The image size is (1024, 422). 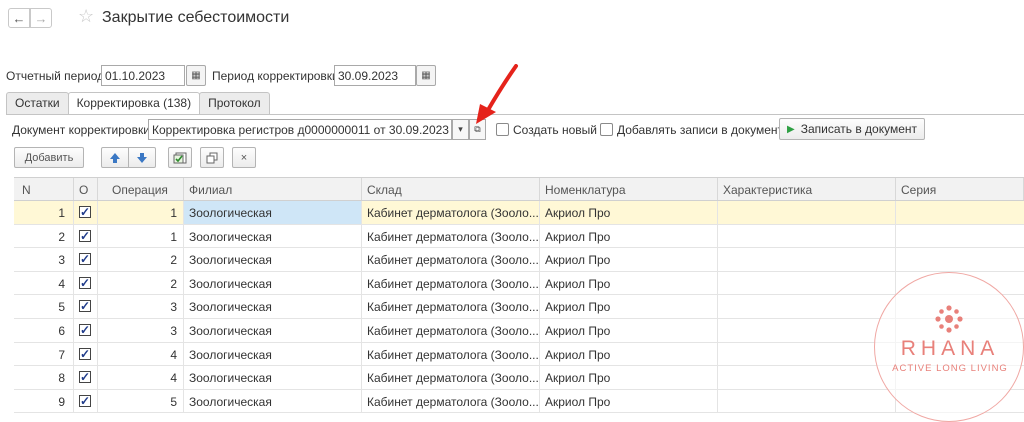 I want to click on star-icon: ☆, so click(x=86, y=16).